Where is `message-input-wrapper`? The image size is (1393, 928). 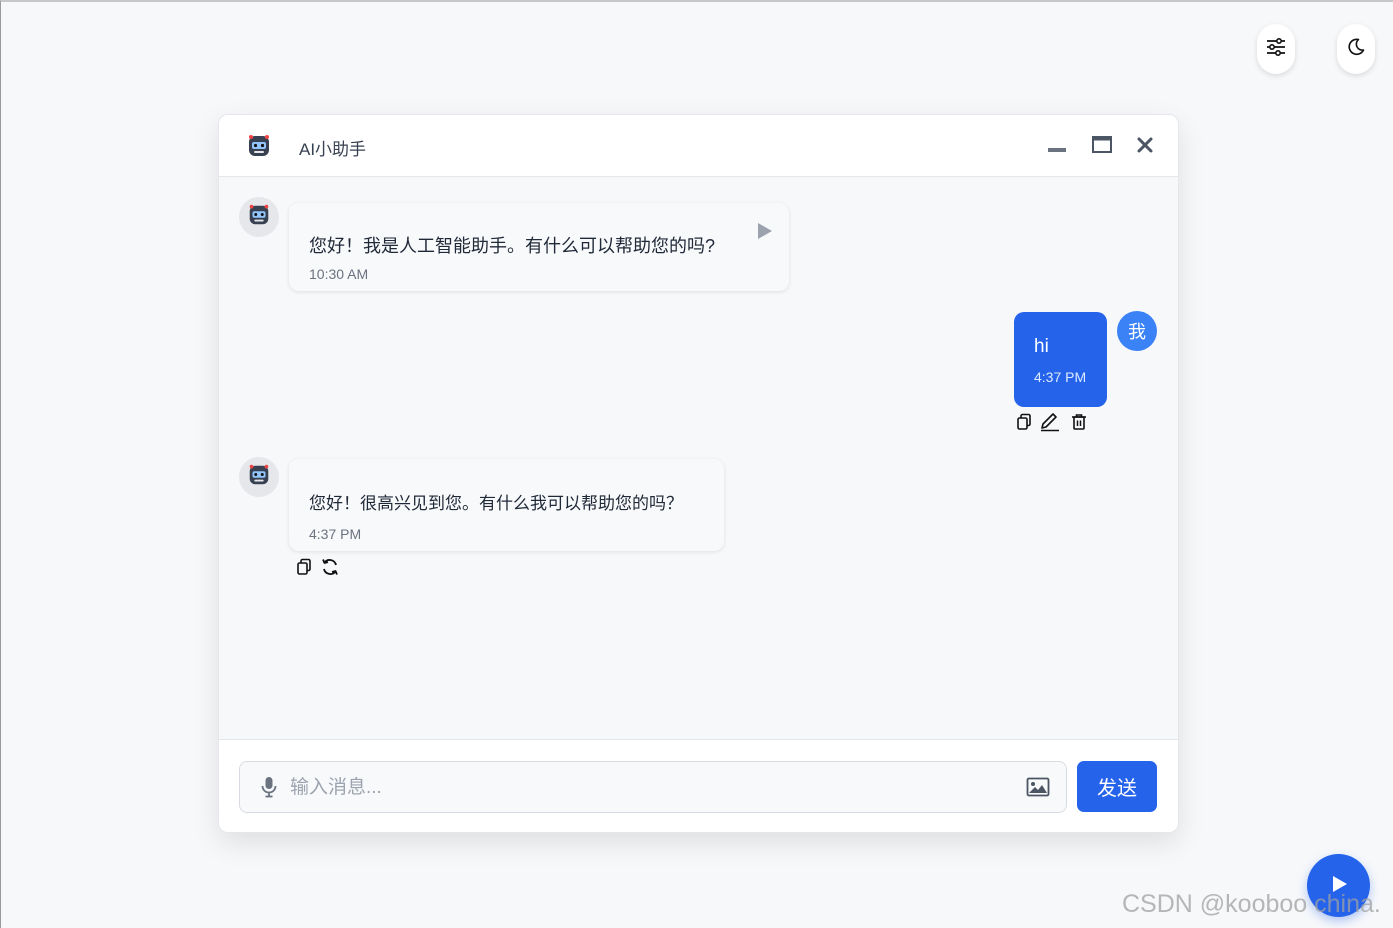
message-input-wrapper is located at coordinates (653, 787).